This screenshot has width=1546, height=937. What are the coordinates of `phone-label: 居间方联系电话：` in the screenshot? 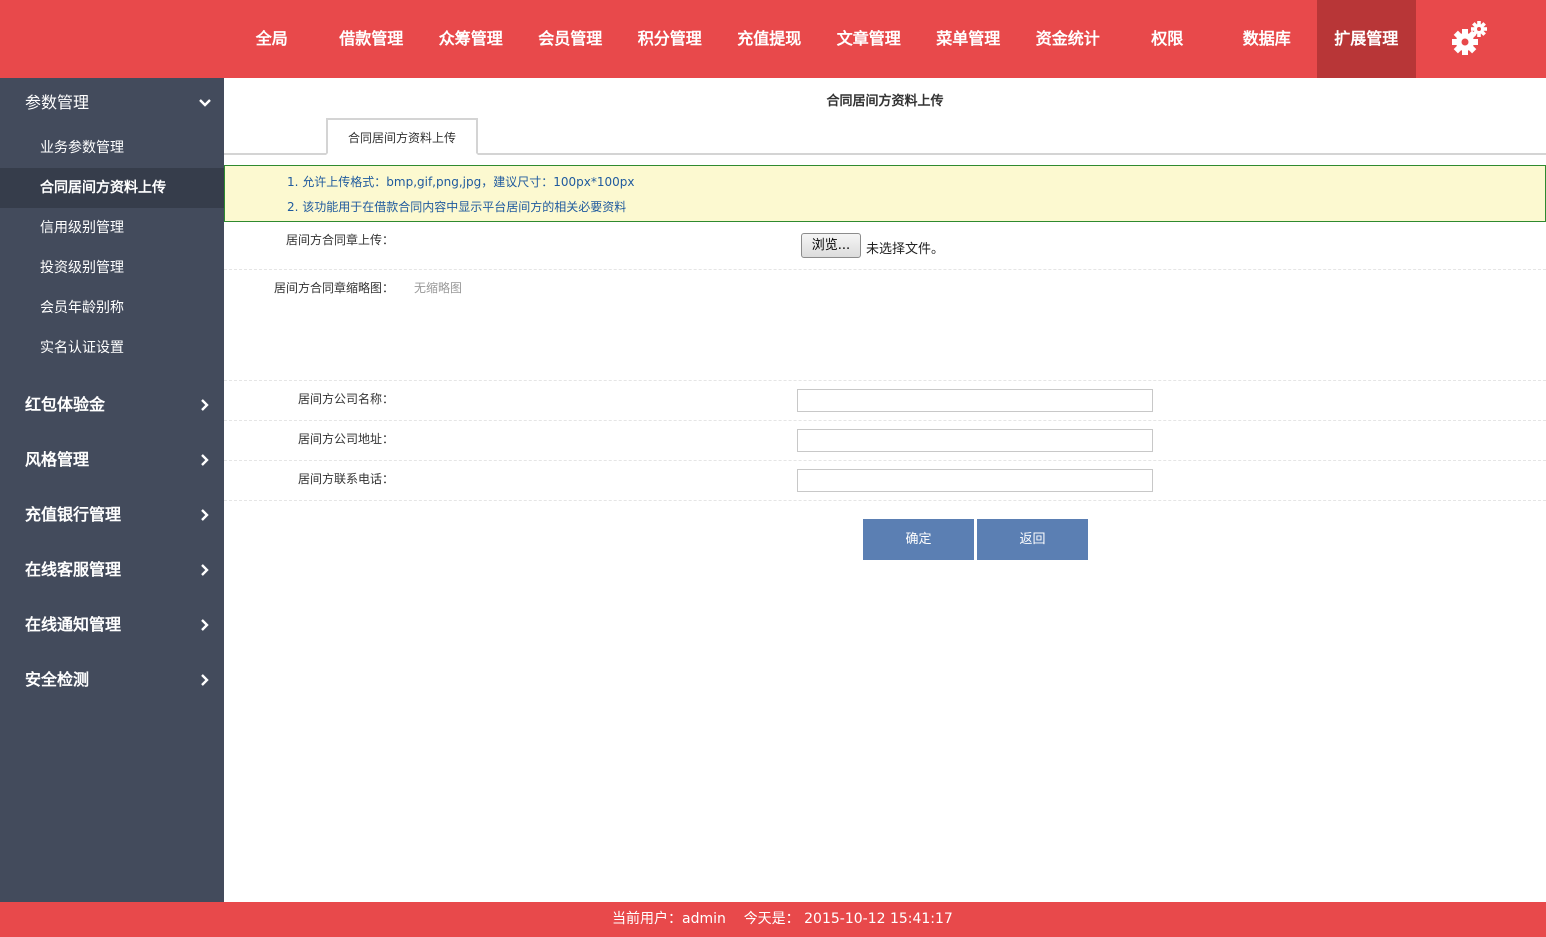 It's located at (346, 479).